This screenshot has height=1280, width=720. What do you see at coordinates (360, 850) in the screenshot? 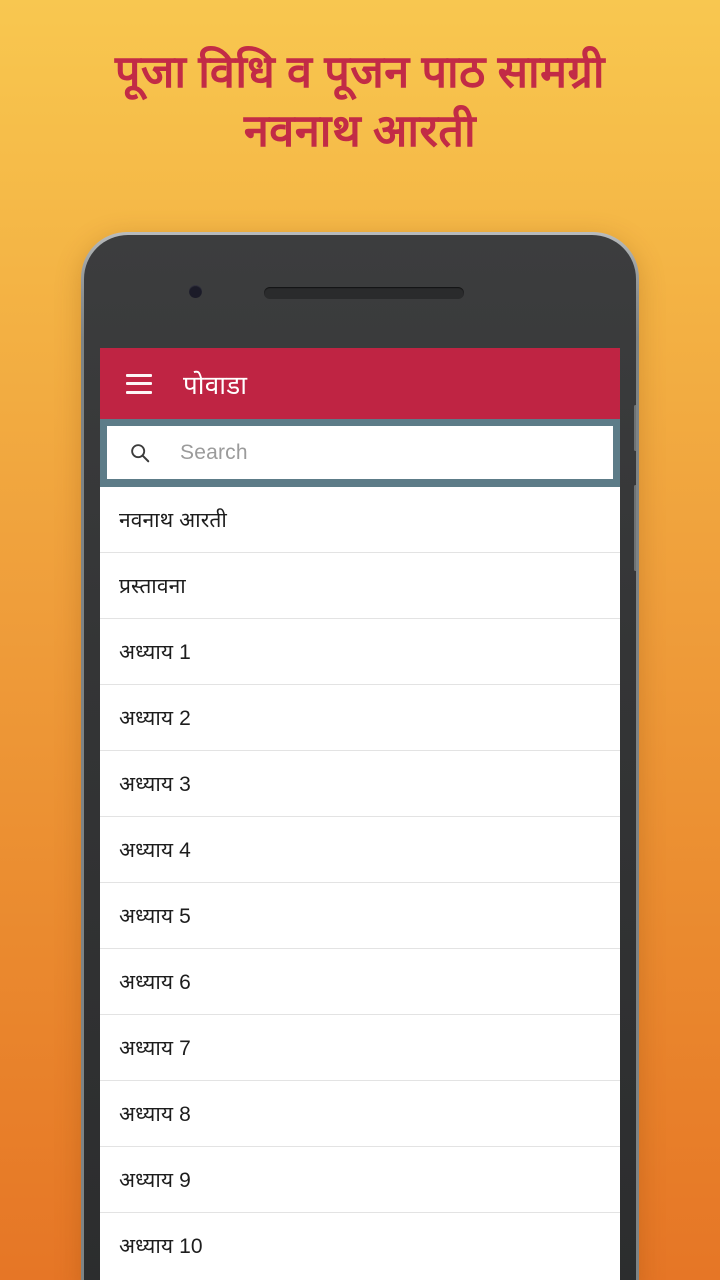
I see `list-item: अध्याय 4` at bounding box center [360, 850].